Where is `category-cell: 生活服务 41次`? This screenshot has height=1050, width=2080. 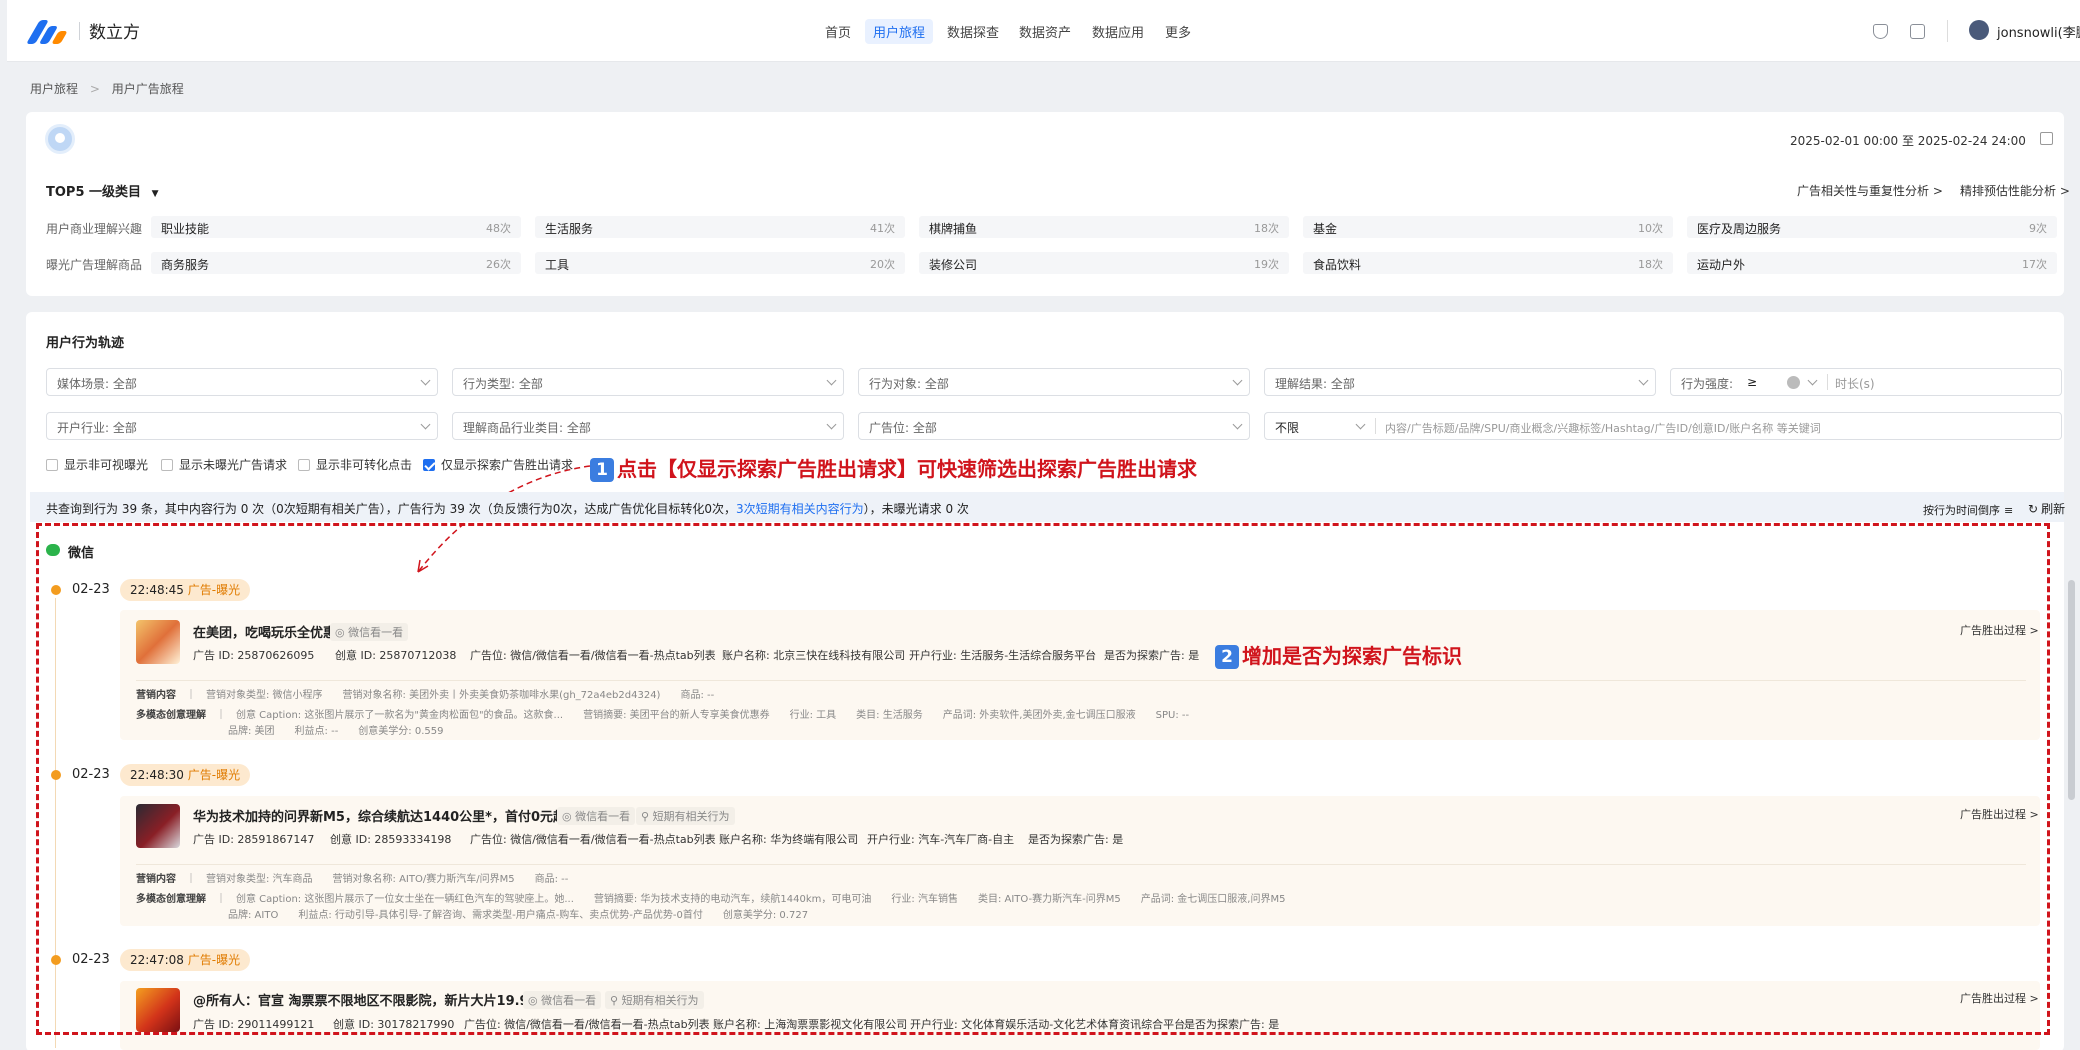 category-cell: 生活服务 41次 is located at coordinates (720, 227).